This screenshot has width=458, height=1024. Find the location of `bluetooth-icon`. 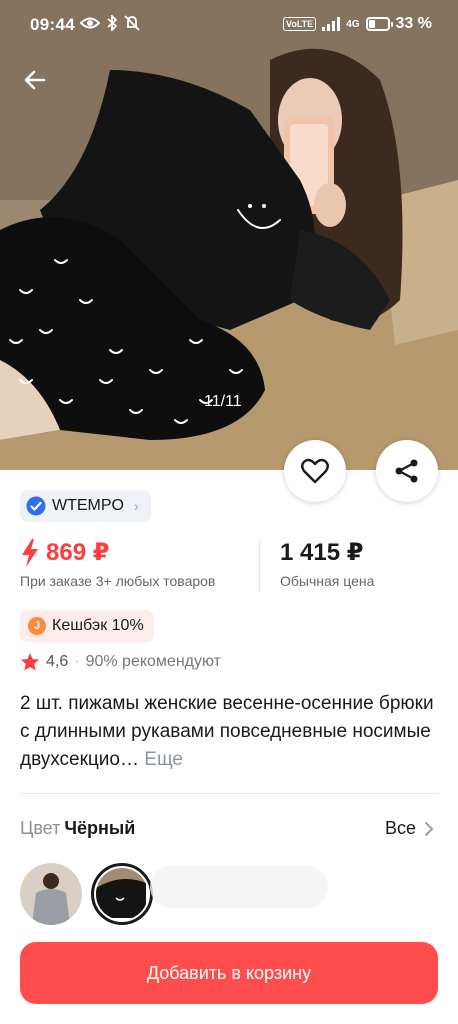

bluetooth-icon is located at coordinates (112, 23).